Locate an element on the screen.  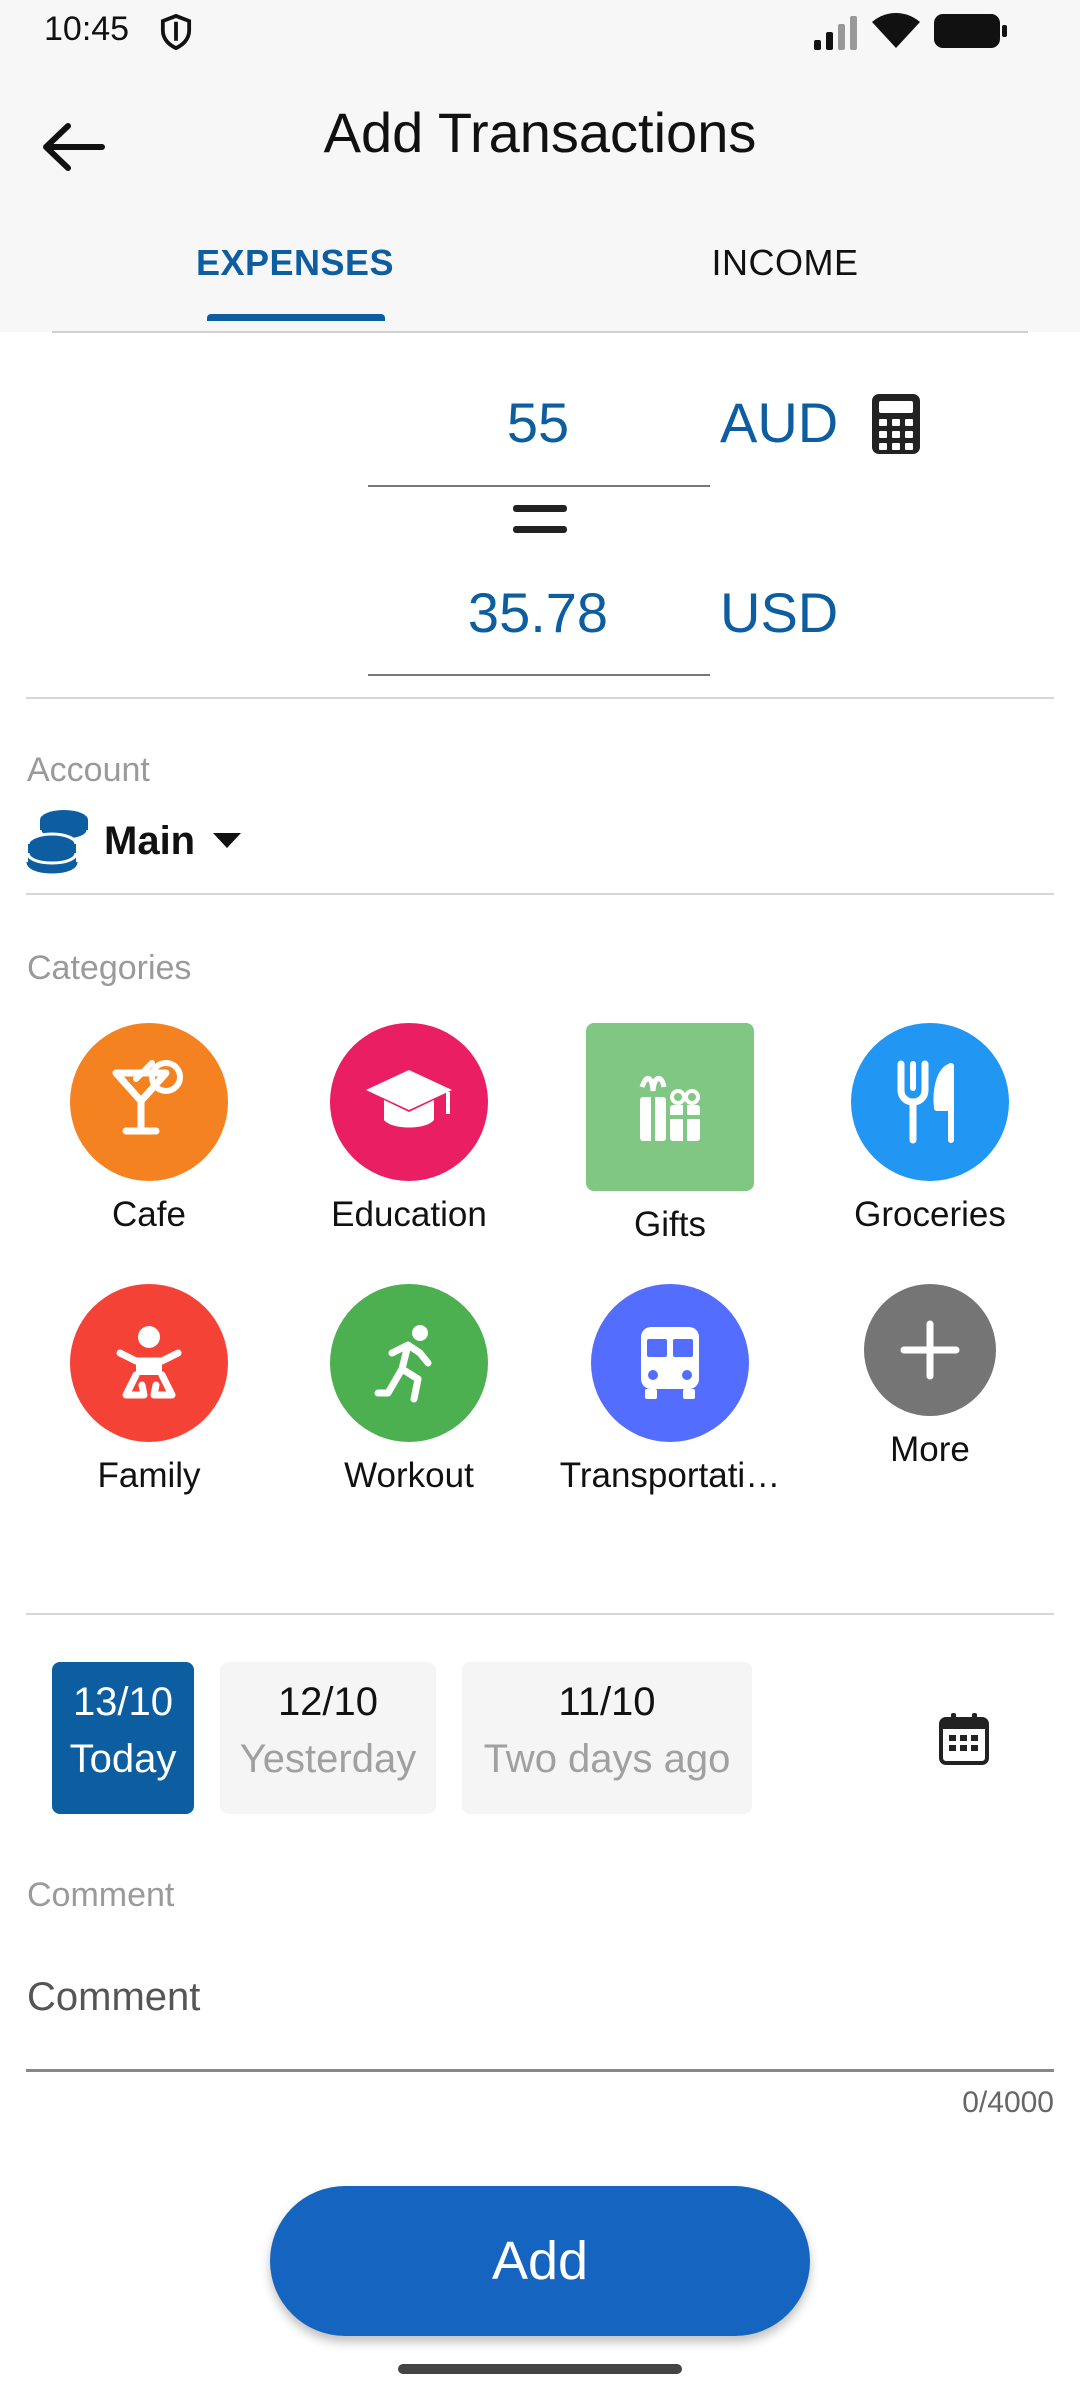
account-label: Account is located at coordinates (88, 770).